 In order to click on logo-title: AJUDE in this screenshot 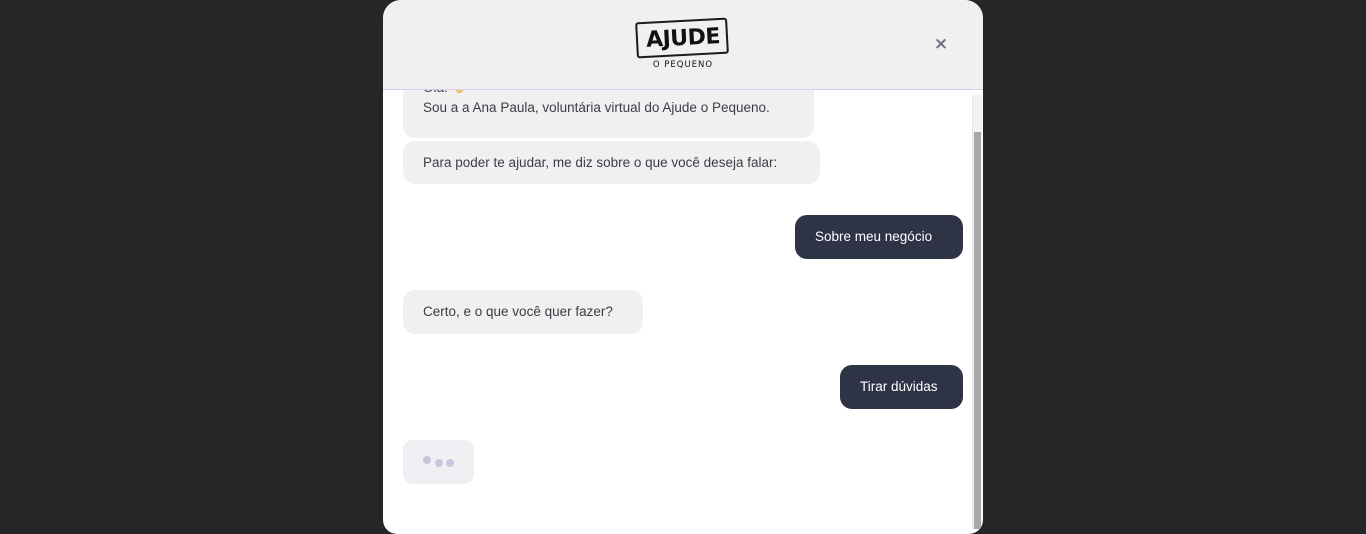, I will do `click(683, 38)`.